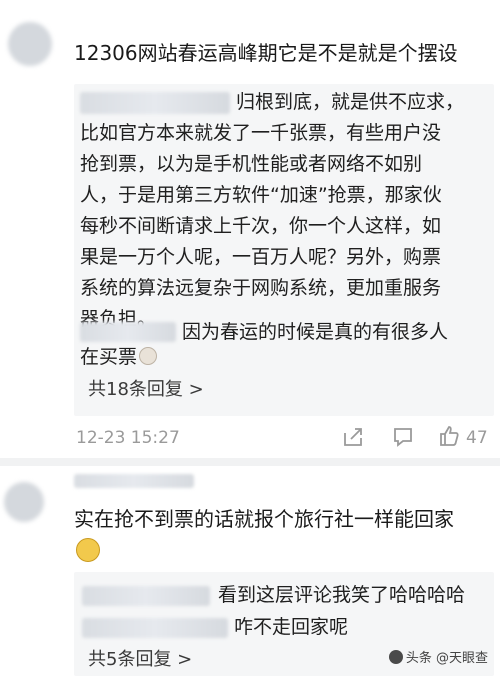 This screenshot has height=676, width=500. I want to click on reply-line: 比如官方本来就发了一千张票，有些用户没, so click(261, 133).